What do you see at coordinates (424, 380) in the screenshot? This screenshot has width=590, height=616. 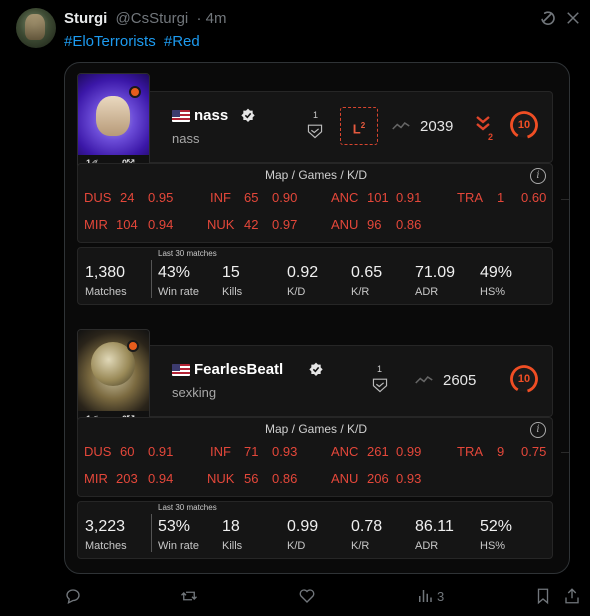 I see `trend-icon` at bounding box center [424, 380].